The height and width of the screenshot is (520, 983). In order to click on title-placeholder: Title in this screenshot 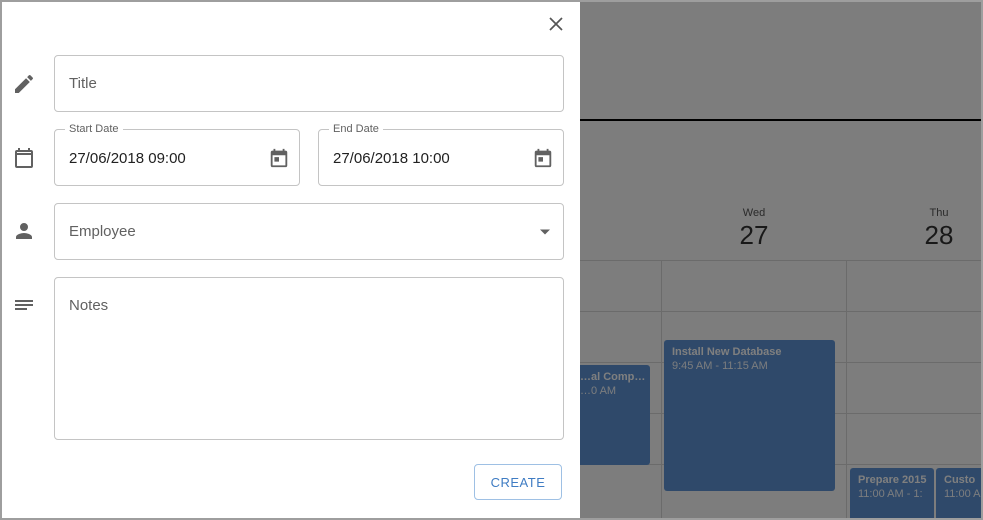, I will do `click(83, 83)`.